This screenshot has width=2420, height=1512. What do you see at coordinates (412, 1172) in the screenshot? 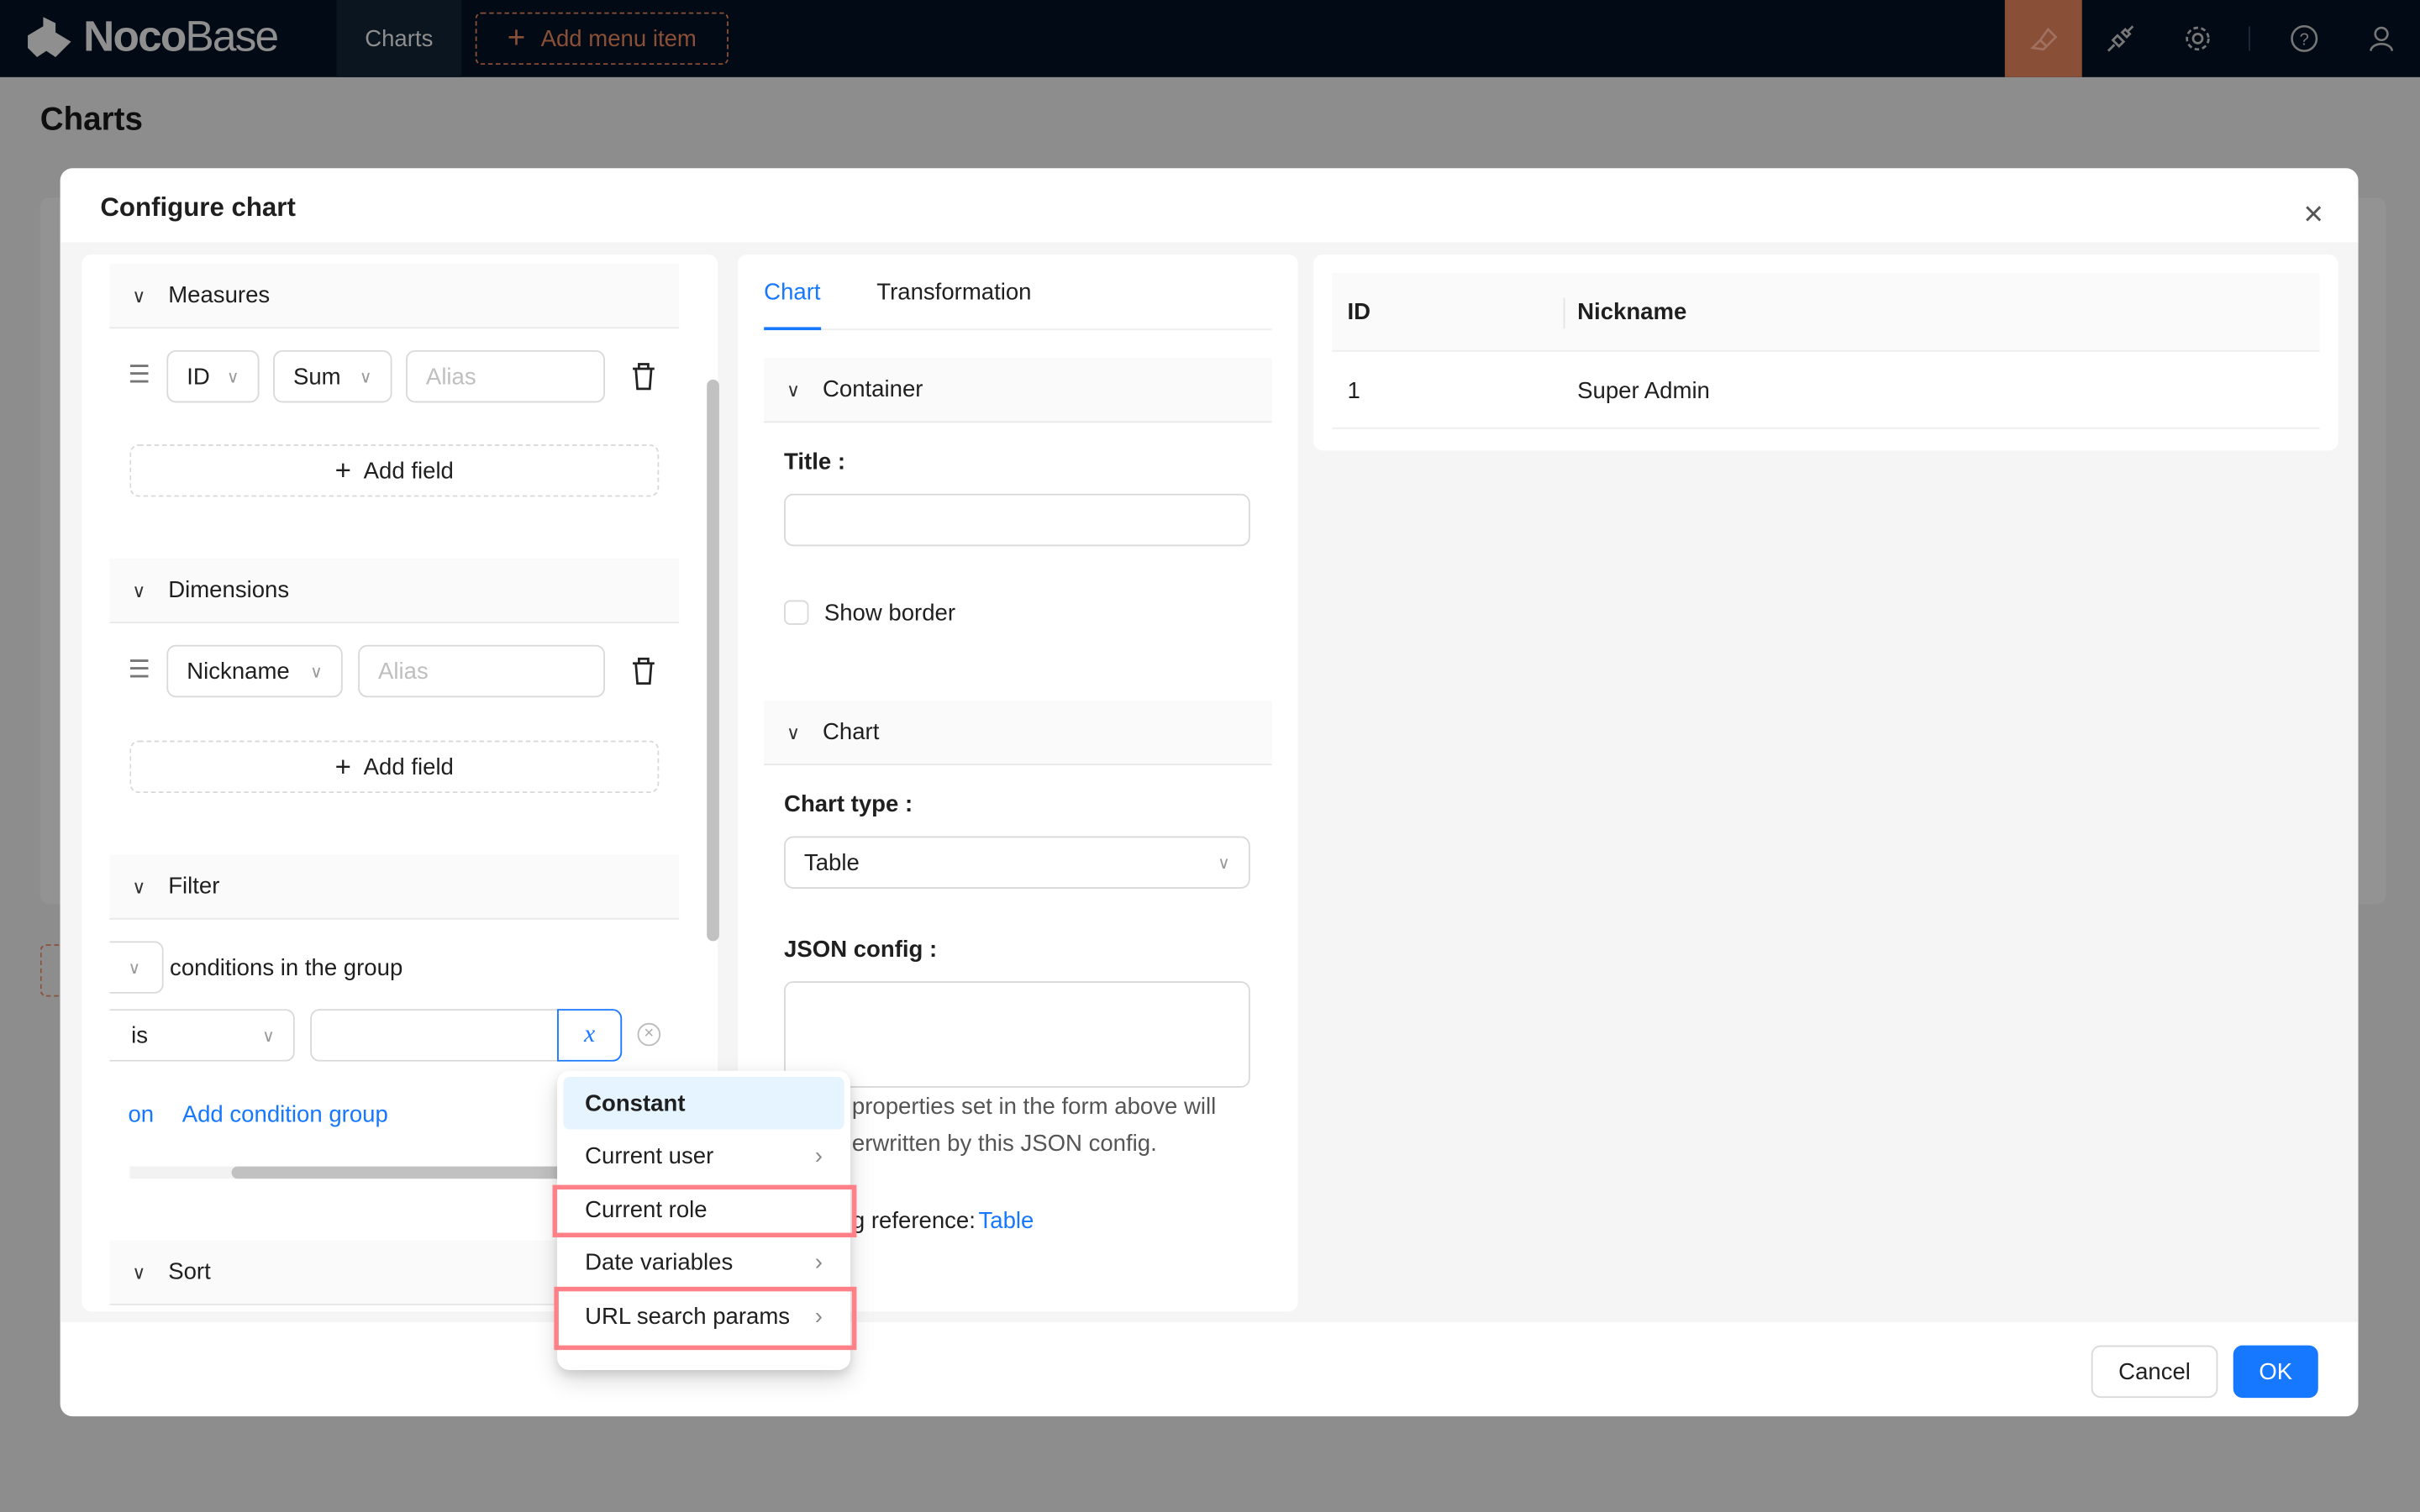
I see `scrollbar-thumb` at bounding box center [412, 1172].